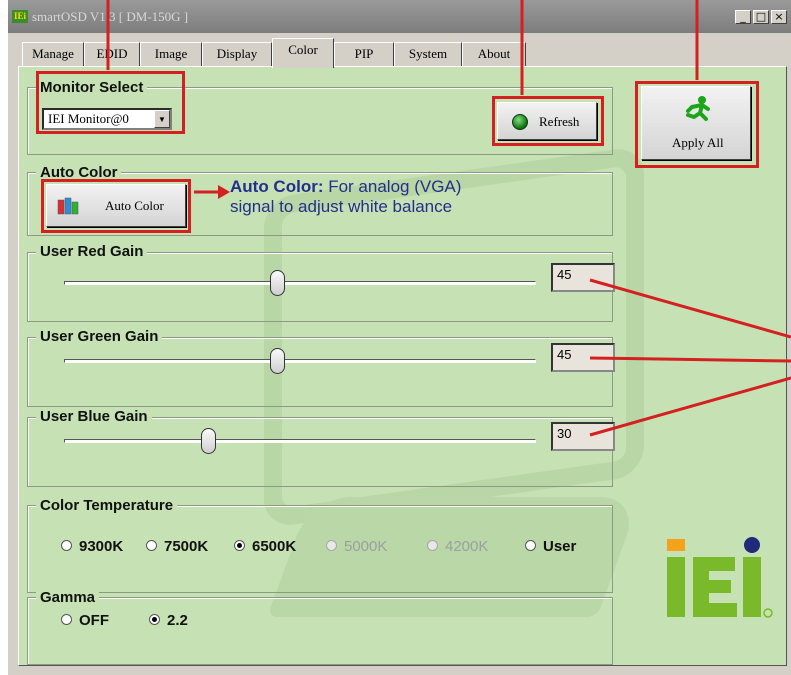 The height and width of the screenshot is (675, 791). I want to click on auto-color-arrowhead, so click(224, 192).